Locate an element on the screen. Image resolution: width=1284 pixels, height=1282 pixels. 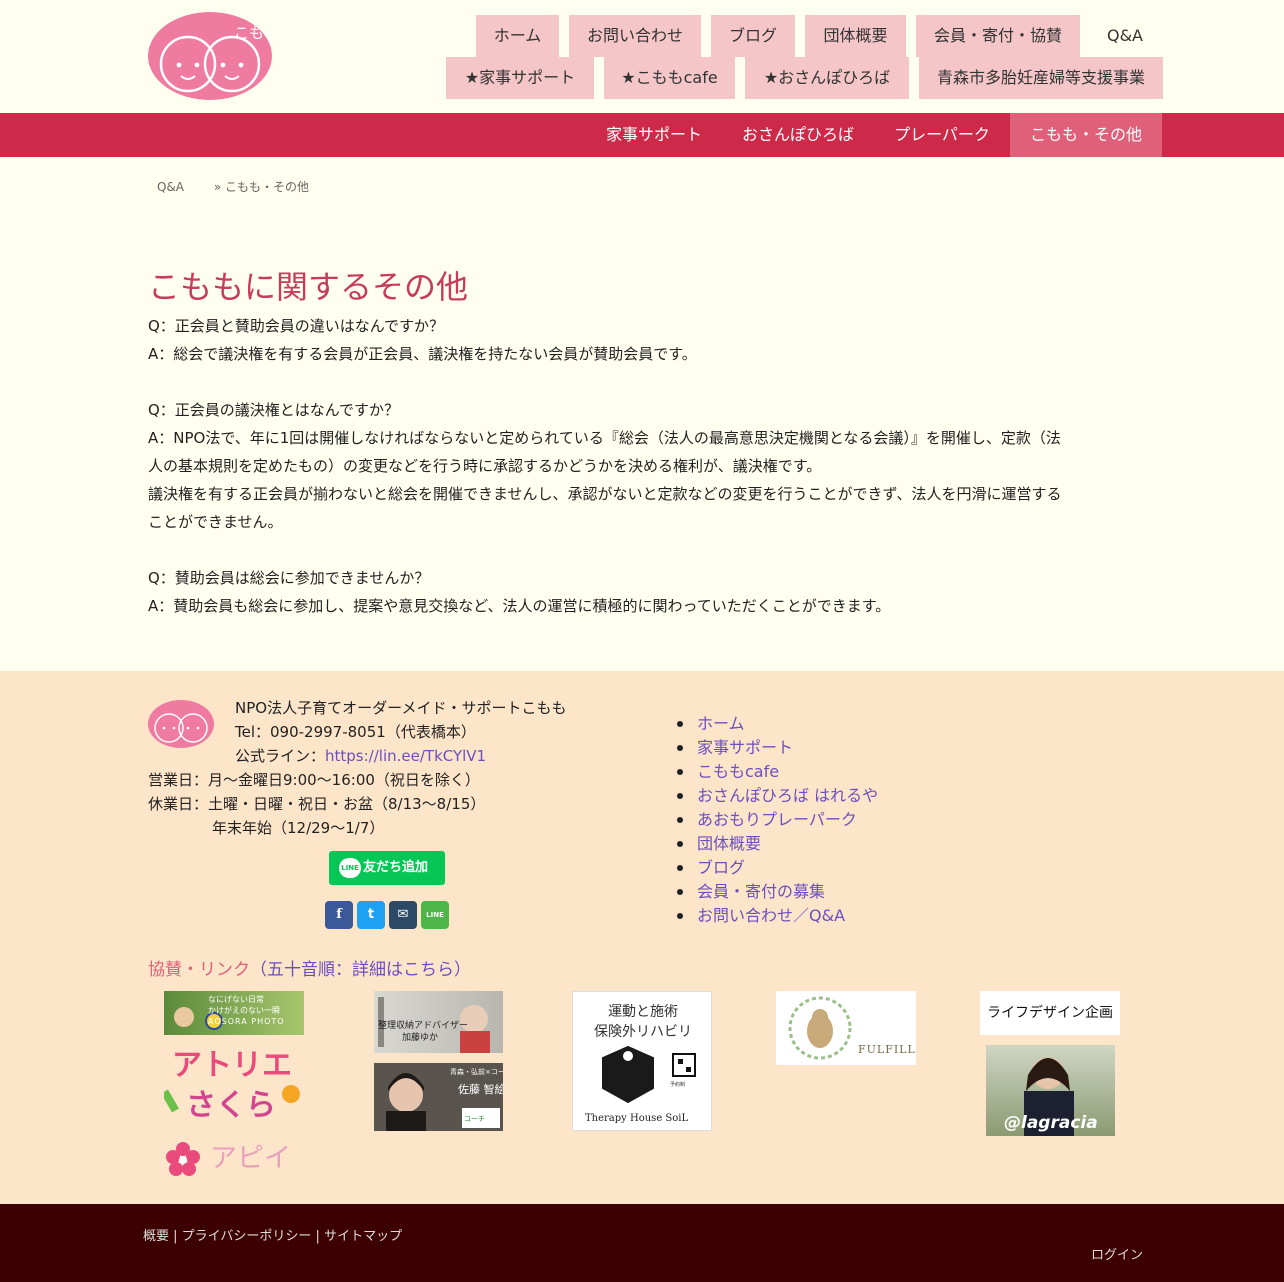
lagracia-label: @lagracia is located at coordinates (1051, 1123).